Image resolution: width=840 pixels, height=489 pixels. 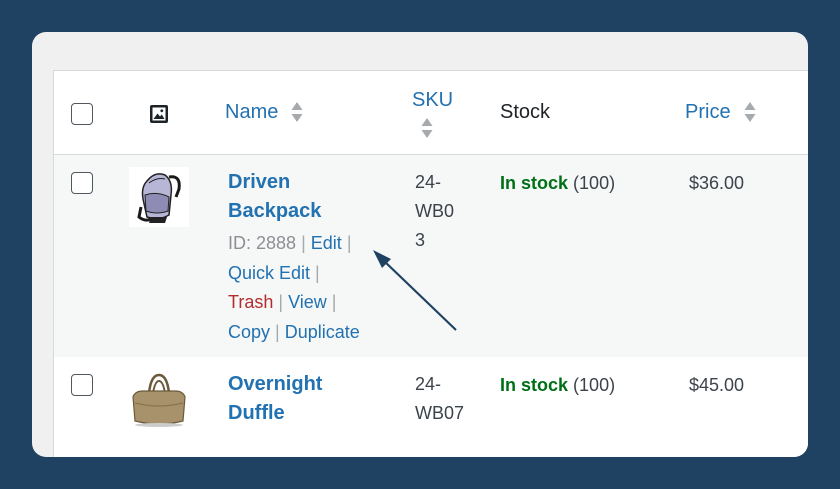 What do you see at coordinates (262, 243) in the screenshot?
I see `product-id: ID: 2888` at bounding box center [262, 243].